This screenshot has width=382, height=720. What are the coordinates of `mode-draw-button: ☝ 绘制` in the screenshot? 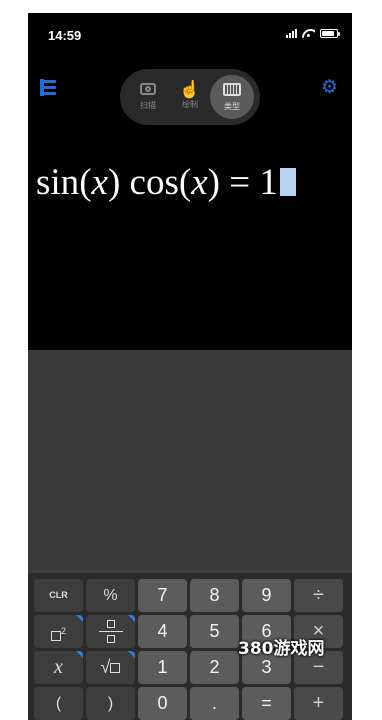 It's located at (190, 97).